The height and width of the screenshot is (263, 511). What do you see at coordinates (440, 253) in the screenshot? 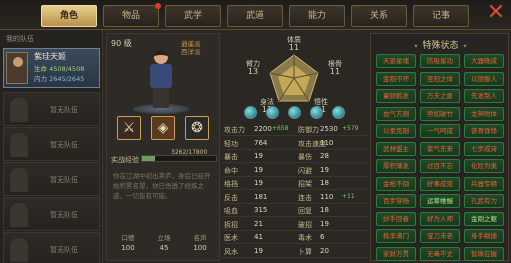
I see `status-badge: 无毒不丈` at bounding box center [440, 253].